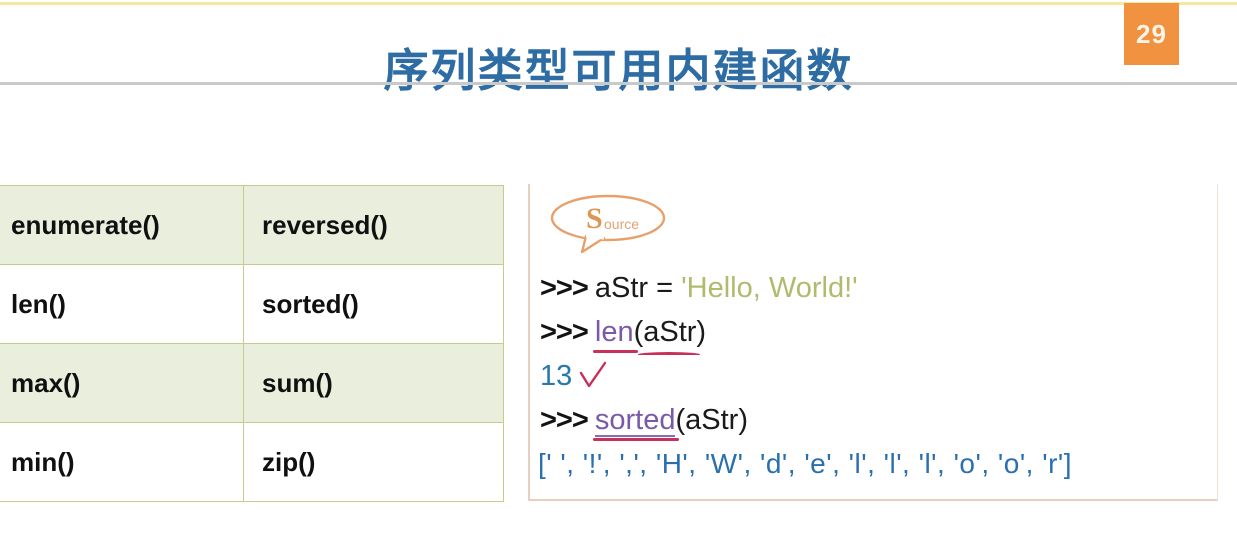 This screenshot has width=1237, height=544. Describe the element at coordinates (373, 462) in the screenshot. I see `table-cell-function: zip()` at that location.